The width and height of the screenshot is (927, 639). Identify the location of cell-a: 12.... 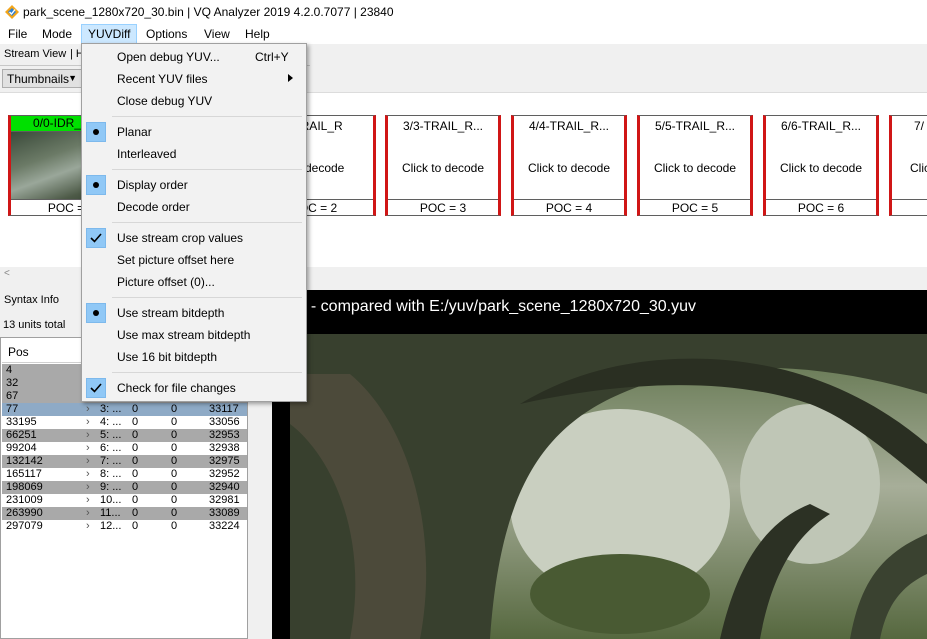
(111, 526).